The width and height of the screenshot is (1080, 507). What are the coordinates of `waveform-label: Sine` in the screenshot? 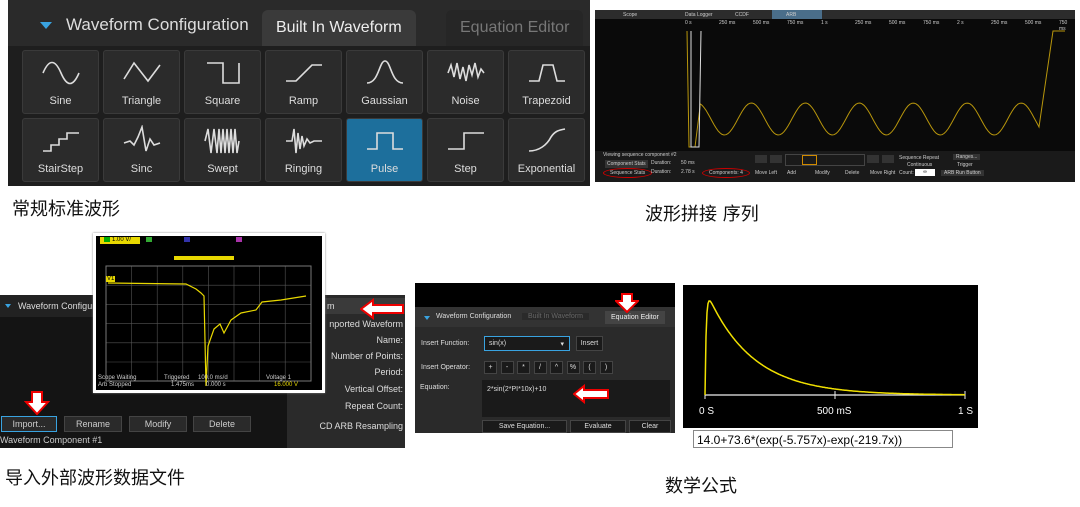 It's located at (60, 101).